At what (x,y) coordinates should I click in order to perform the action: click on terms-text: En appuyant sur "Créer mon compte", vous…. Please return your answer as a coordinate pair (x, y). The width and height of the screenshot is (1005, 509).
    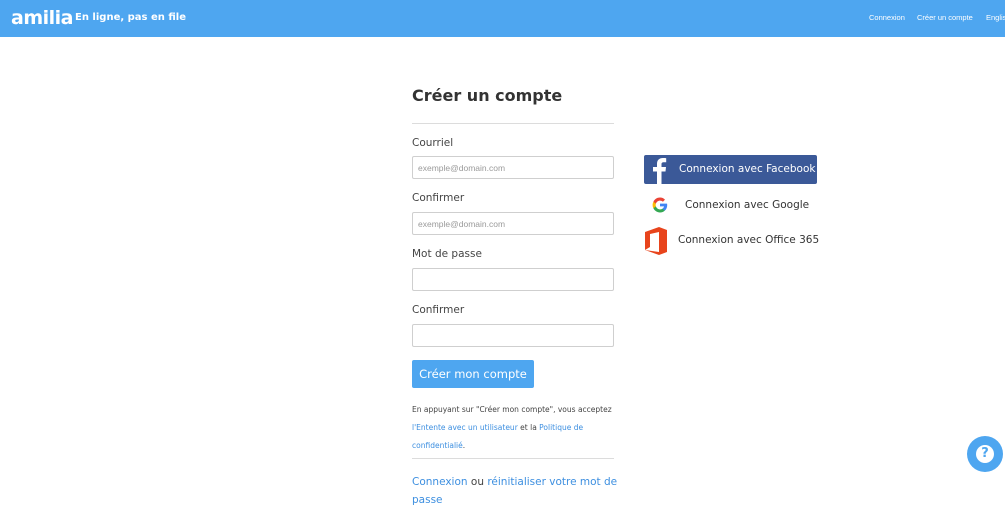
    Looking at the image, I should click on (517, 428).